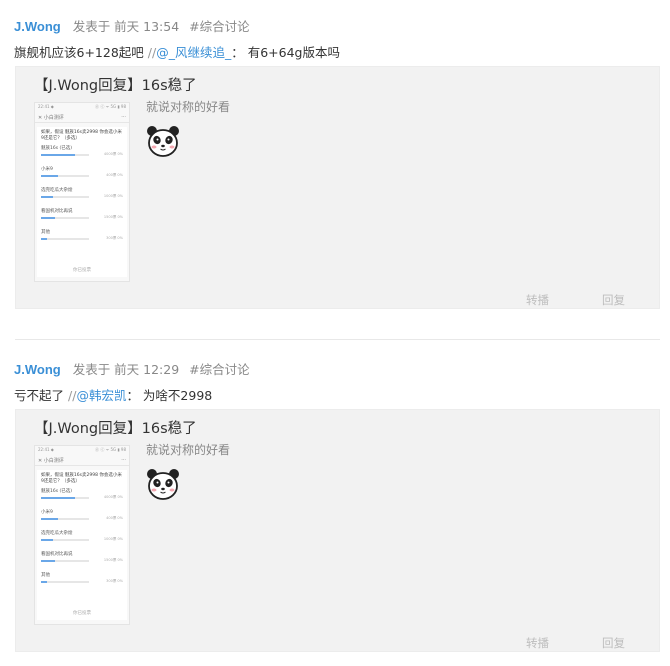  Describe the element at coordinates (39, 395) in the screenshot. I see `reply-text: 亏不起了` at that location.